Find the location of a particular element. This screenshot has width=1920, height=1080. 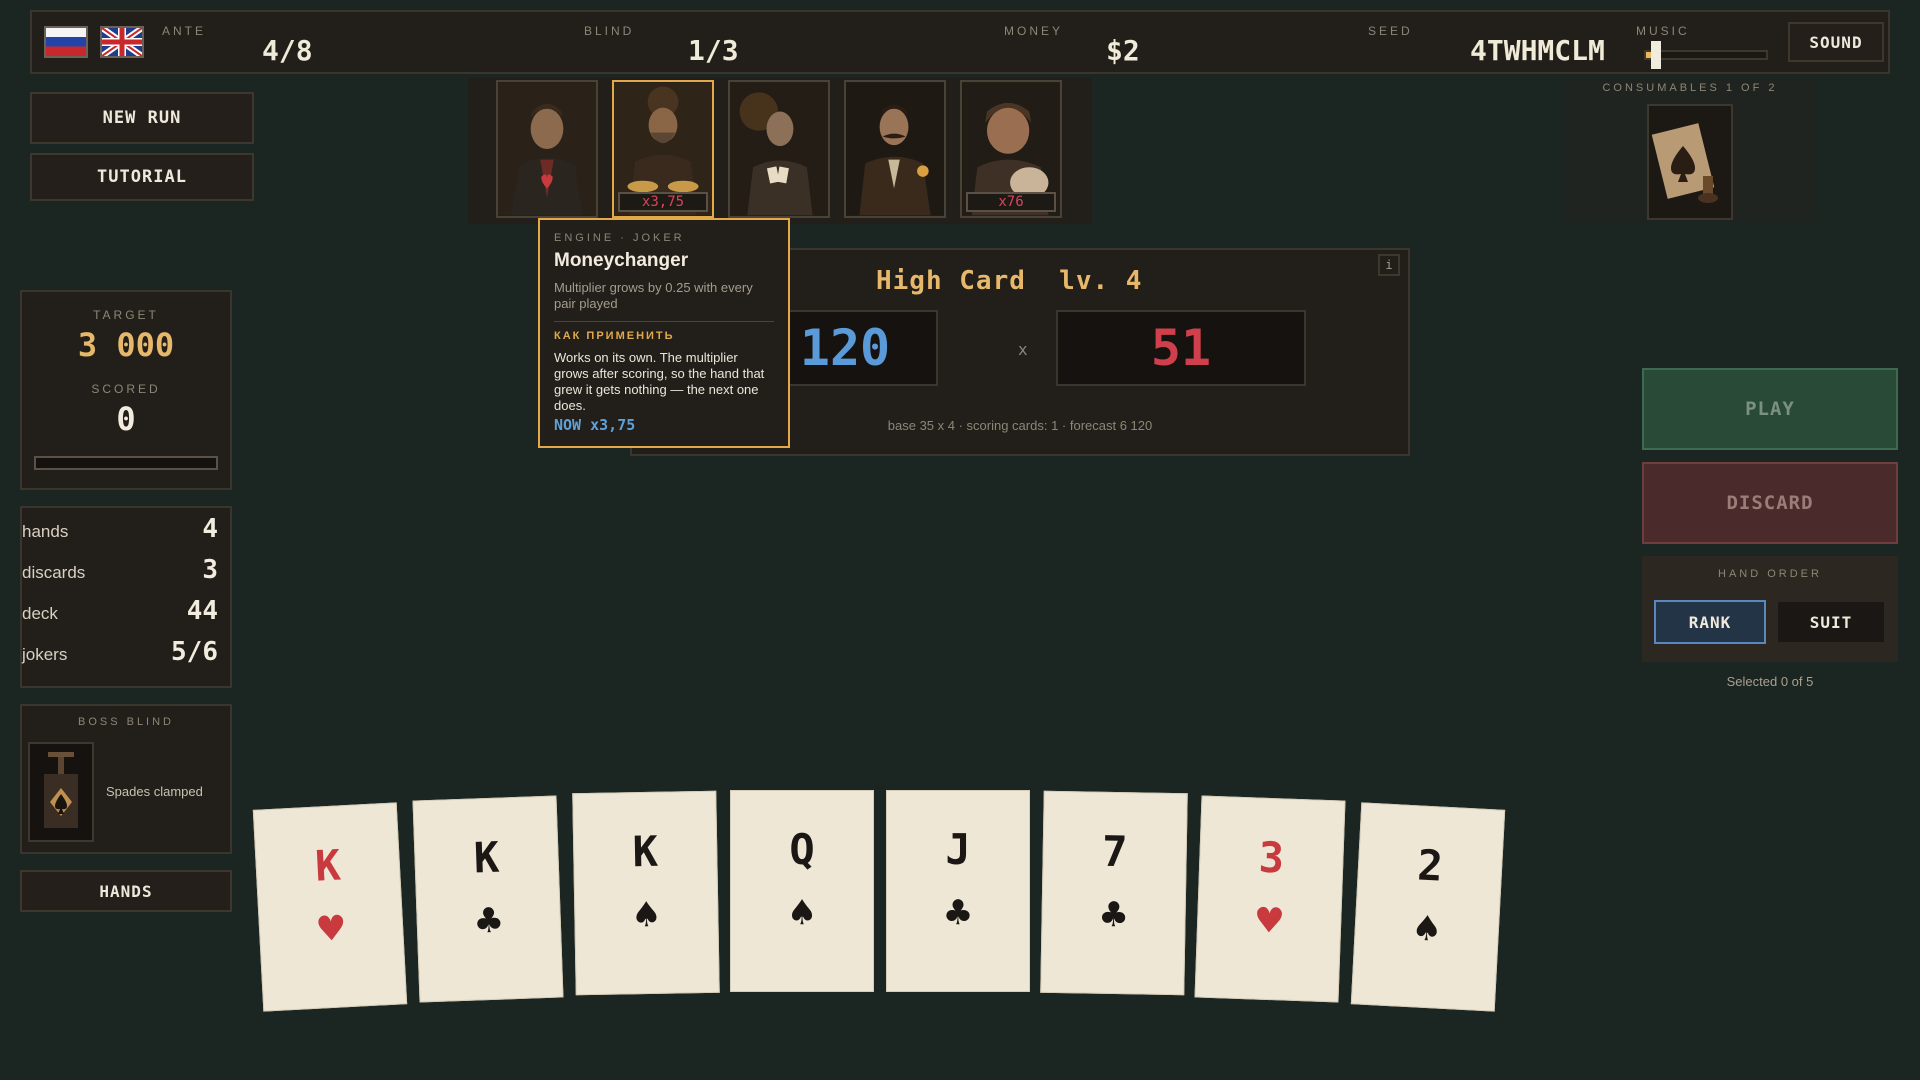

heart-joker-portrait-icon is located at coordinates (547, 149).